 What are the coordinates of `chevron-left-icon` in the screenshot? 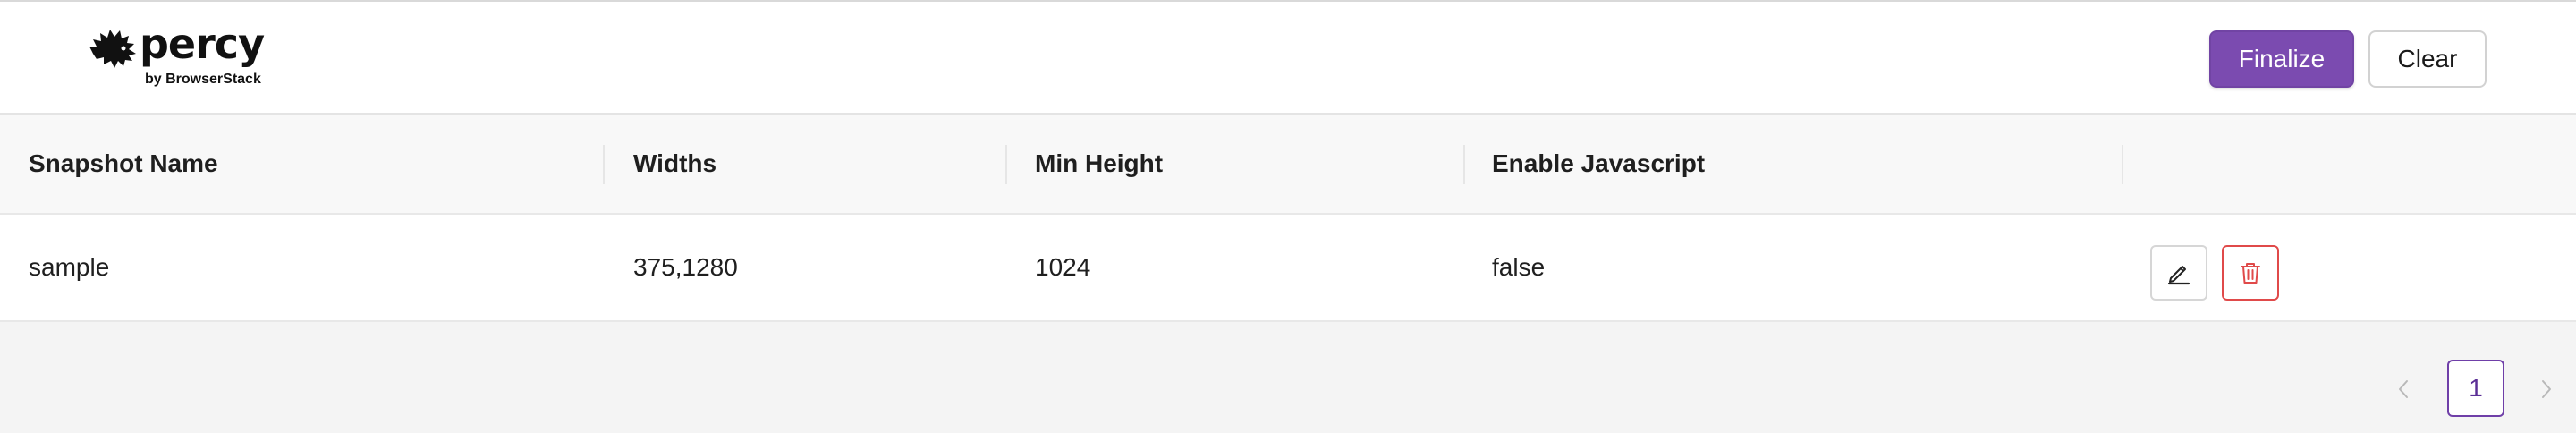 It's located at (2403, 389).